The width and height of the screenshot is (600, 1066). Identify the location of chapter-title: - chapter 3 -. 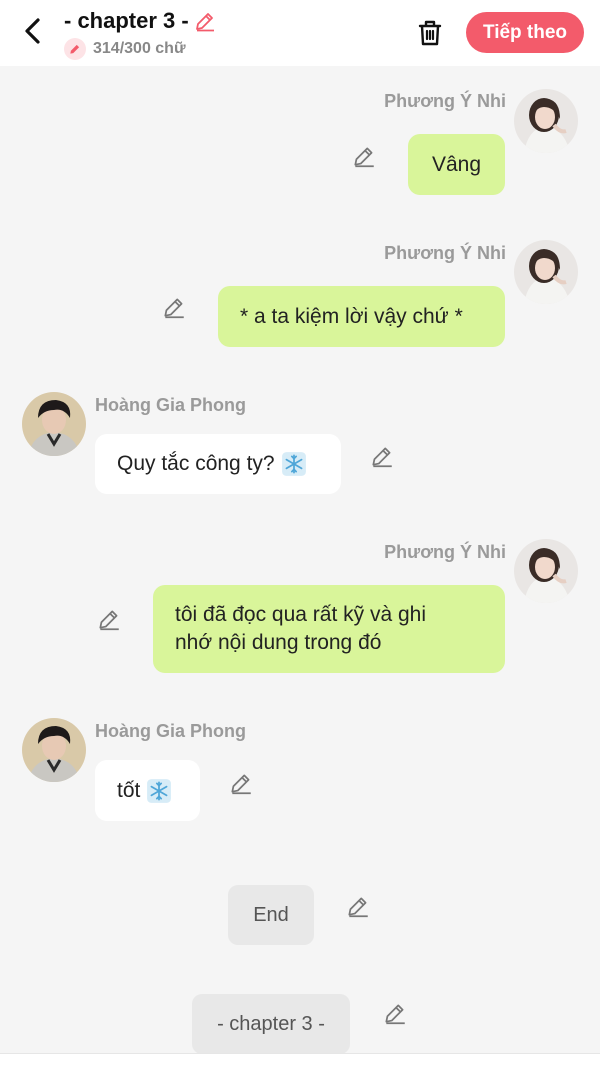
(126, 21).